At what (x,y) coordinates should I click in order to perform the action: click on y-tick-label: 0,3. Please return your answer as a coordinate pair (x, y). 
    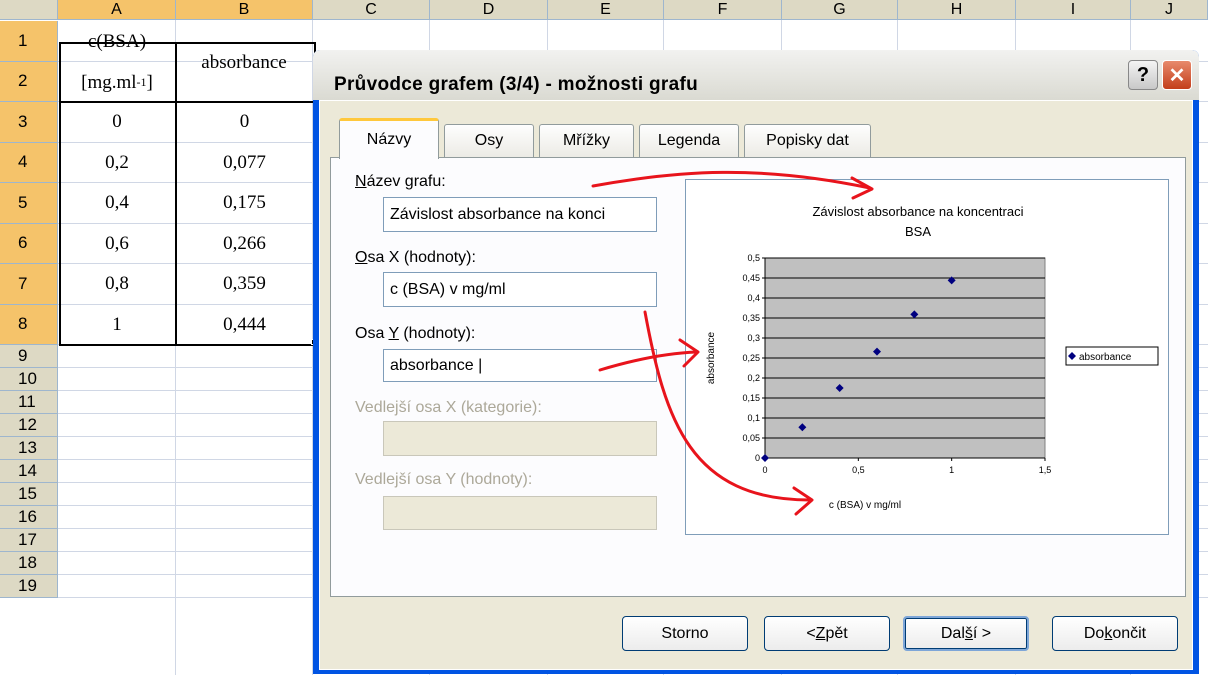
    Looking at the image, I should click on (753, 338).